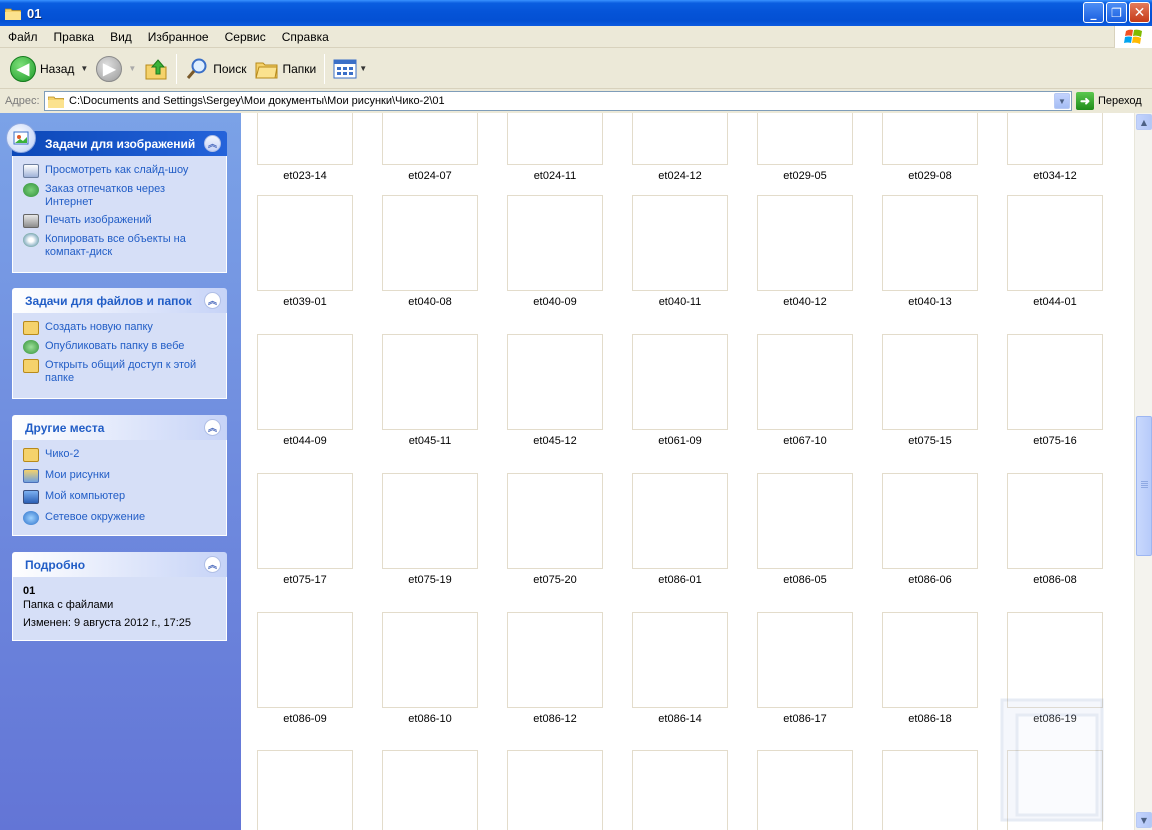 The height and width of the screenshot is (830, 1152). I want to click on menu-view: Вид, so click(121, 37).